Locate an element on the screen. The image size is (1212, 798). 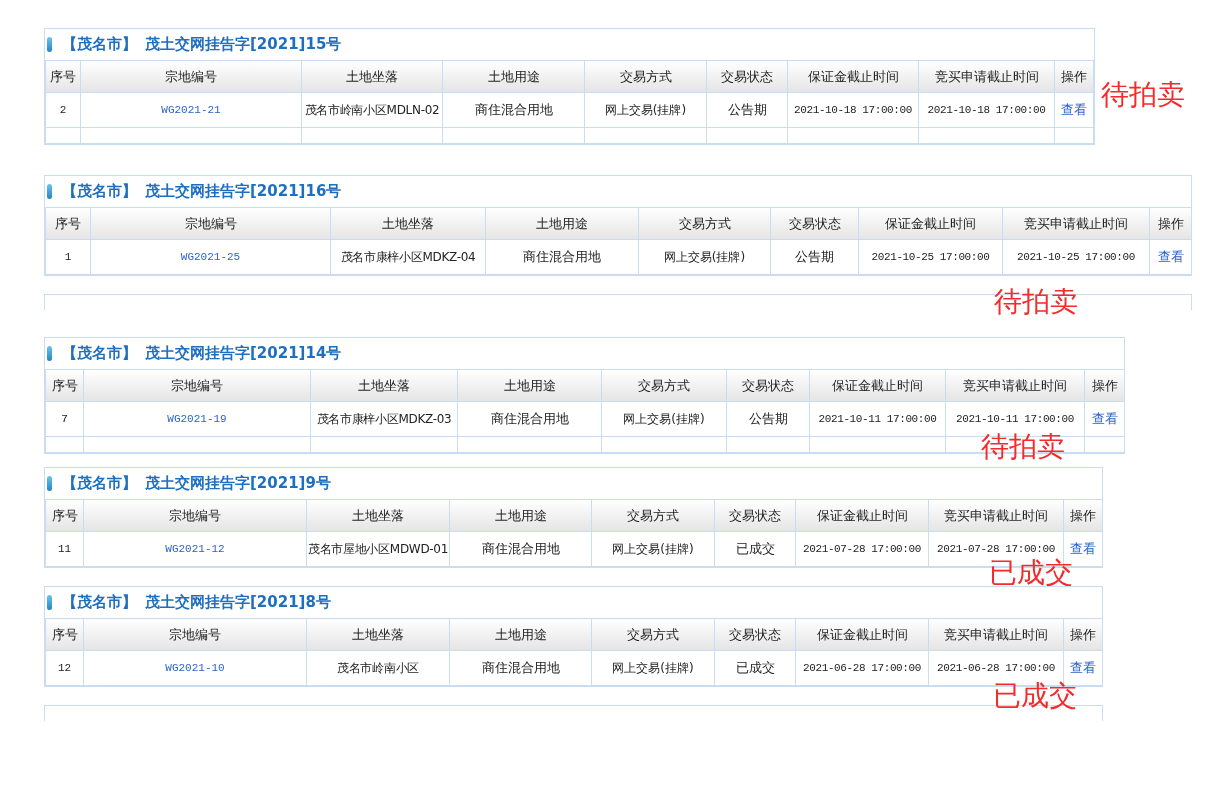
deposit-deadline: 2021-10-18 17:00:00 is located at coordinates (853, 109).